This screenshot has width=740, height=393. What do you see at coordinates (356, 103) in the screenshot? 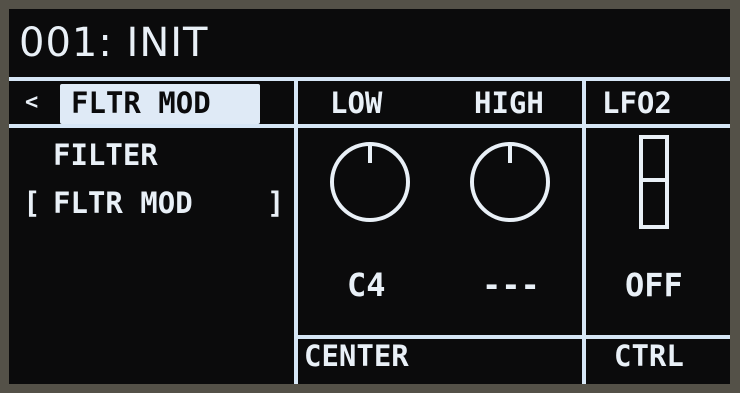
I see `column-header-low: LOW` at bounding box center [356, 103].